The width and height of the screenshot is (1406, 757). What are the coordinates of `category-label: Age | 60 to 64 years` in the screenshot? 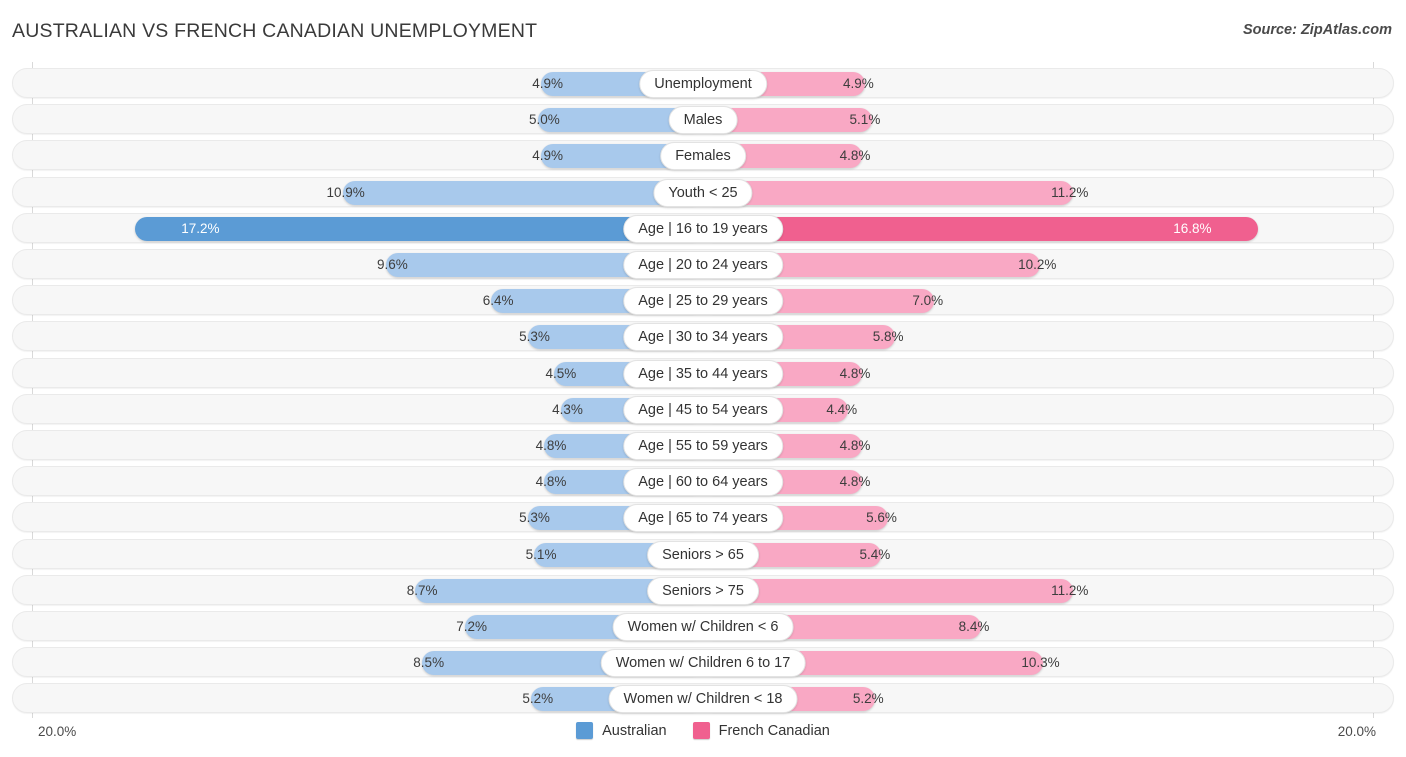 It's located at (703, 482).